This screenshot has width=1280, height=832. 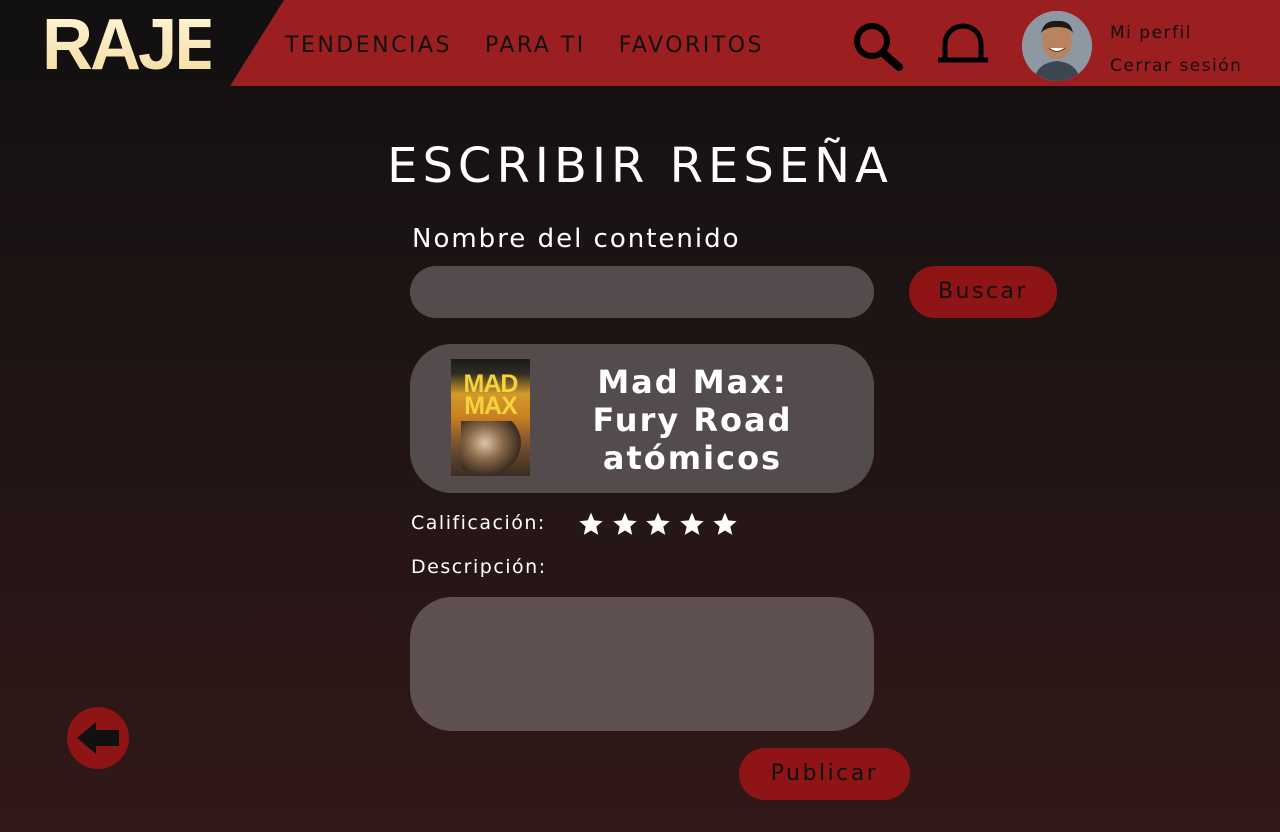 I want to click on back-button, so click(x=98, y=738).